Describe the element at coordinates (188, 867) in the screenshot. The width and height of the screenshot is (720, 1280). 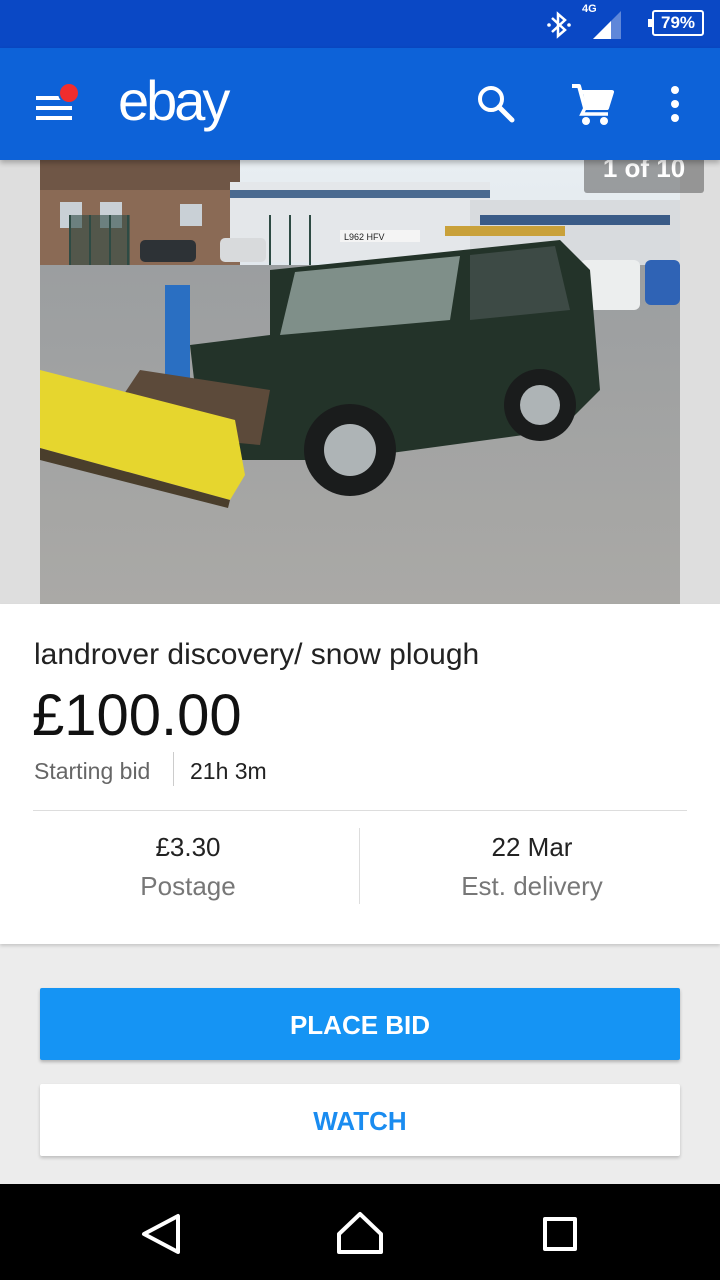
I see `postage-info: £3.30 Postage` at that location.